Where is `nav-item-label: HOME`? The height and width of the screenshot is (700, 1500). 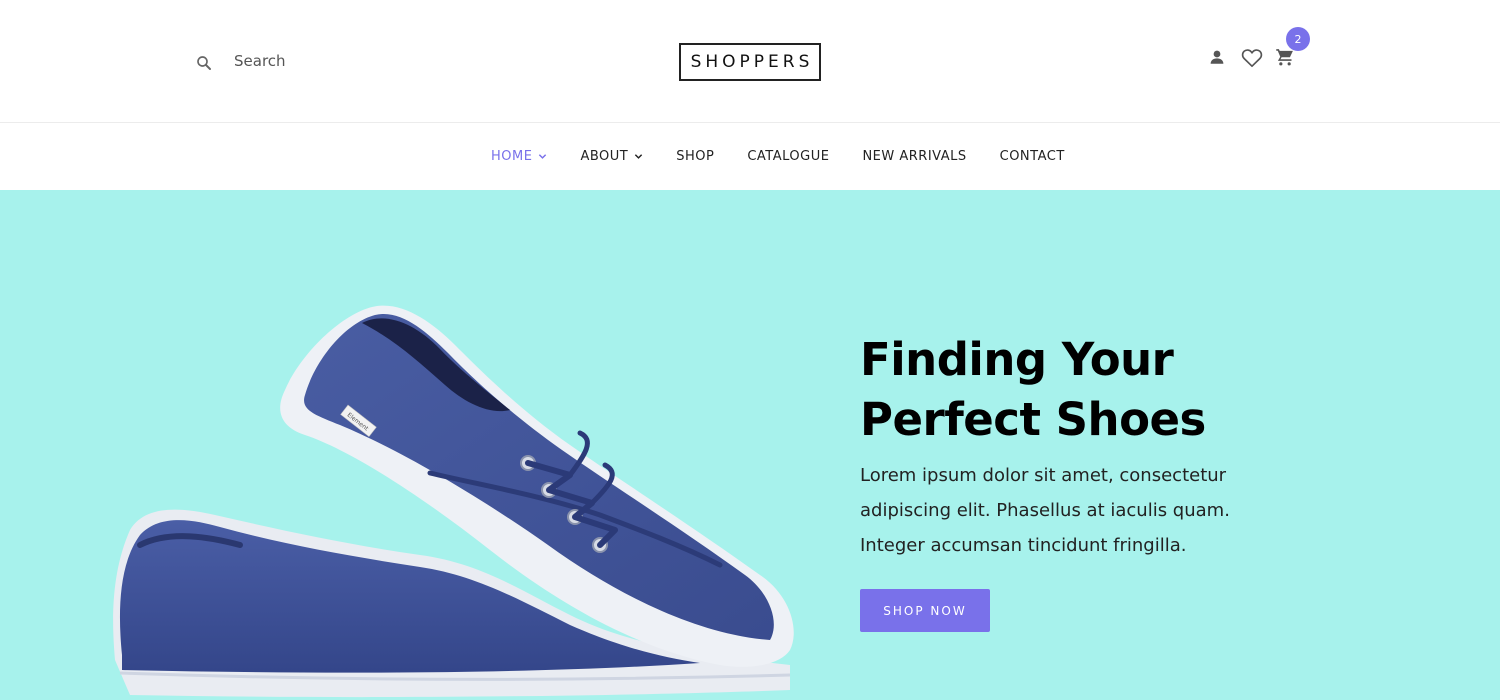 nav-item-label: HOME is located at coordinates (512, 156).